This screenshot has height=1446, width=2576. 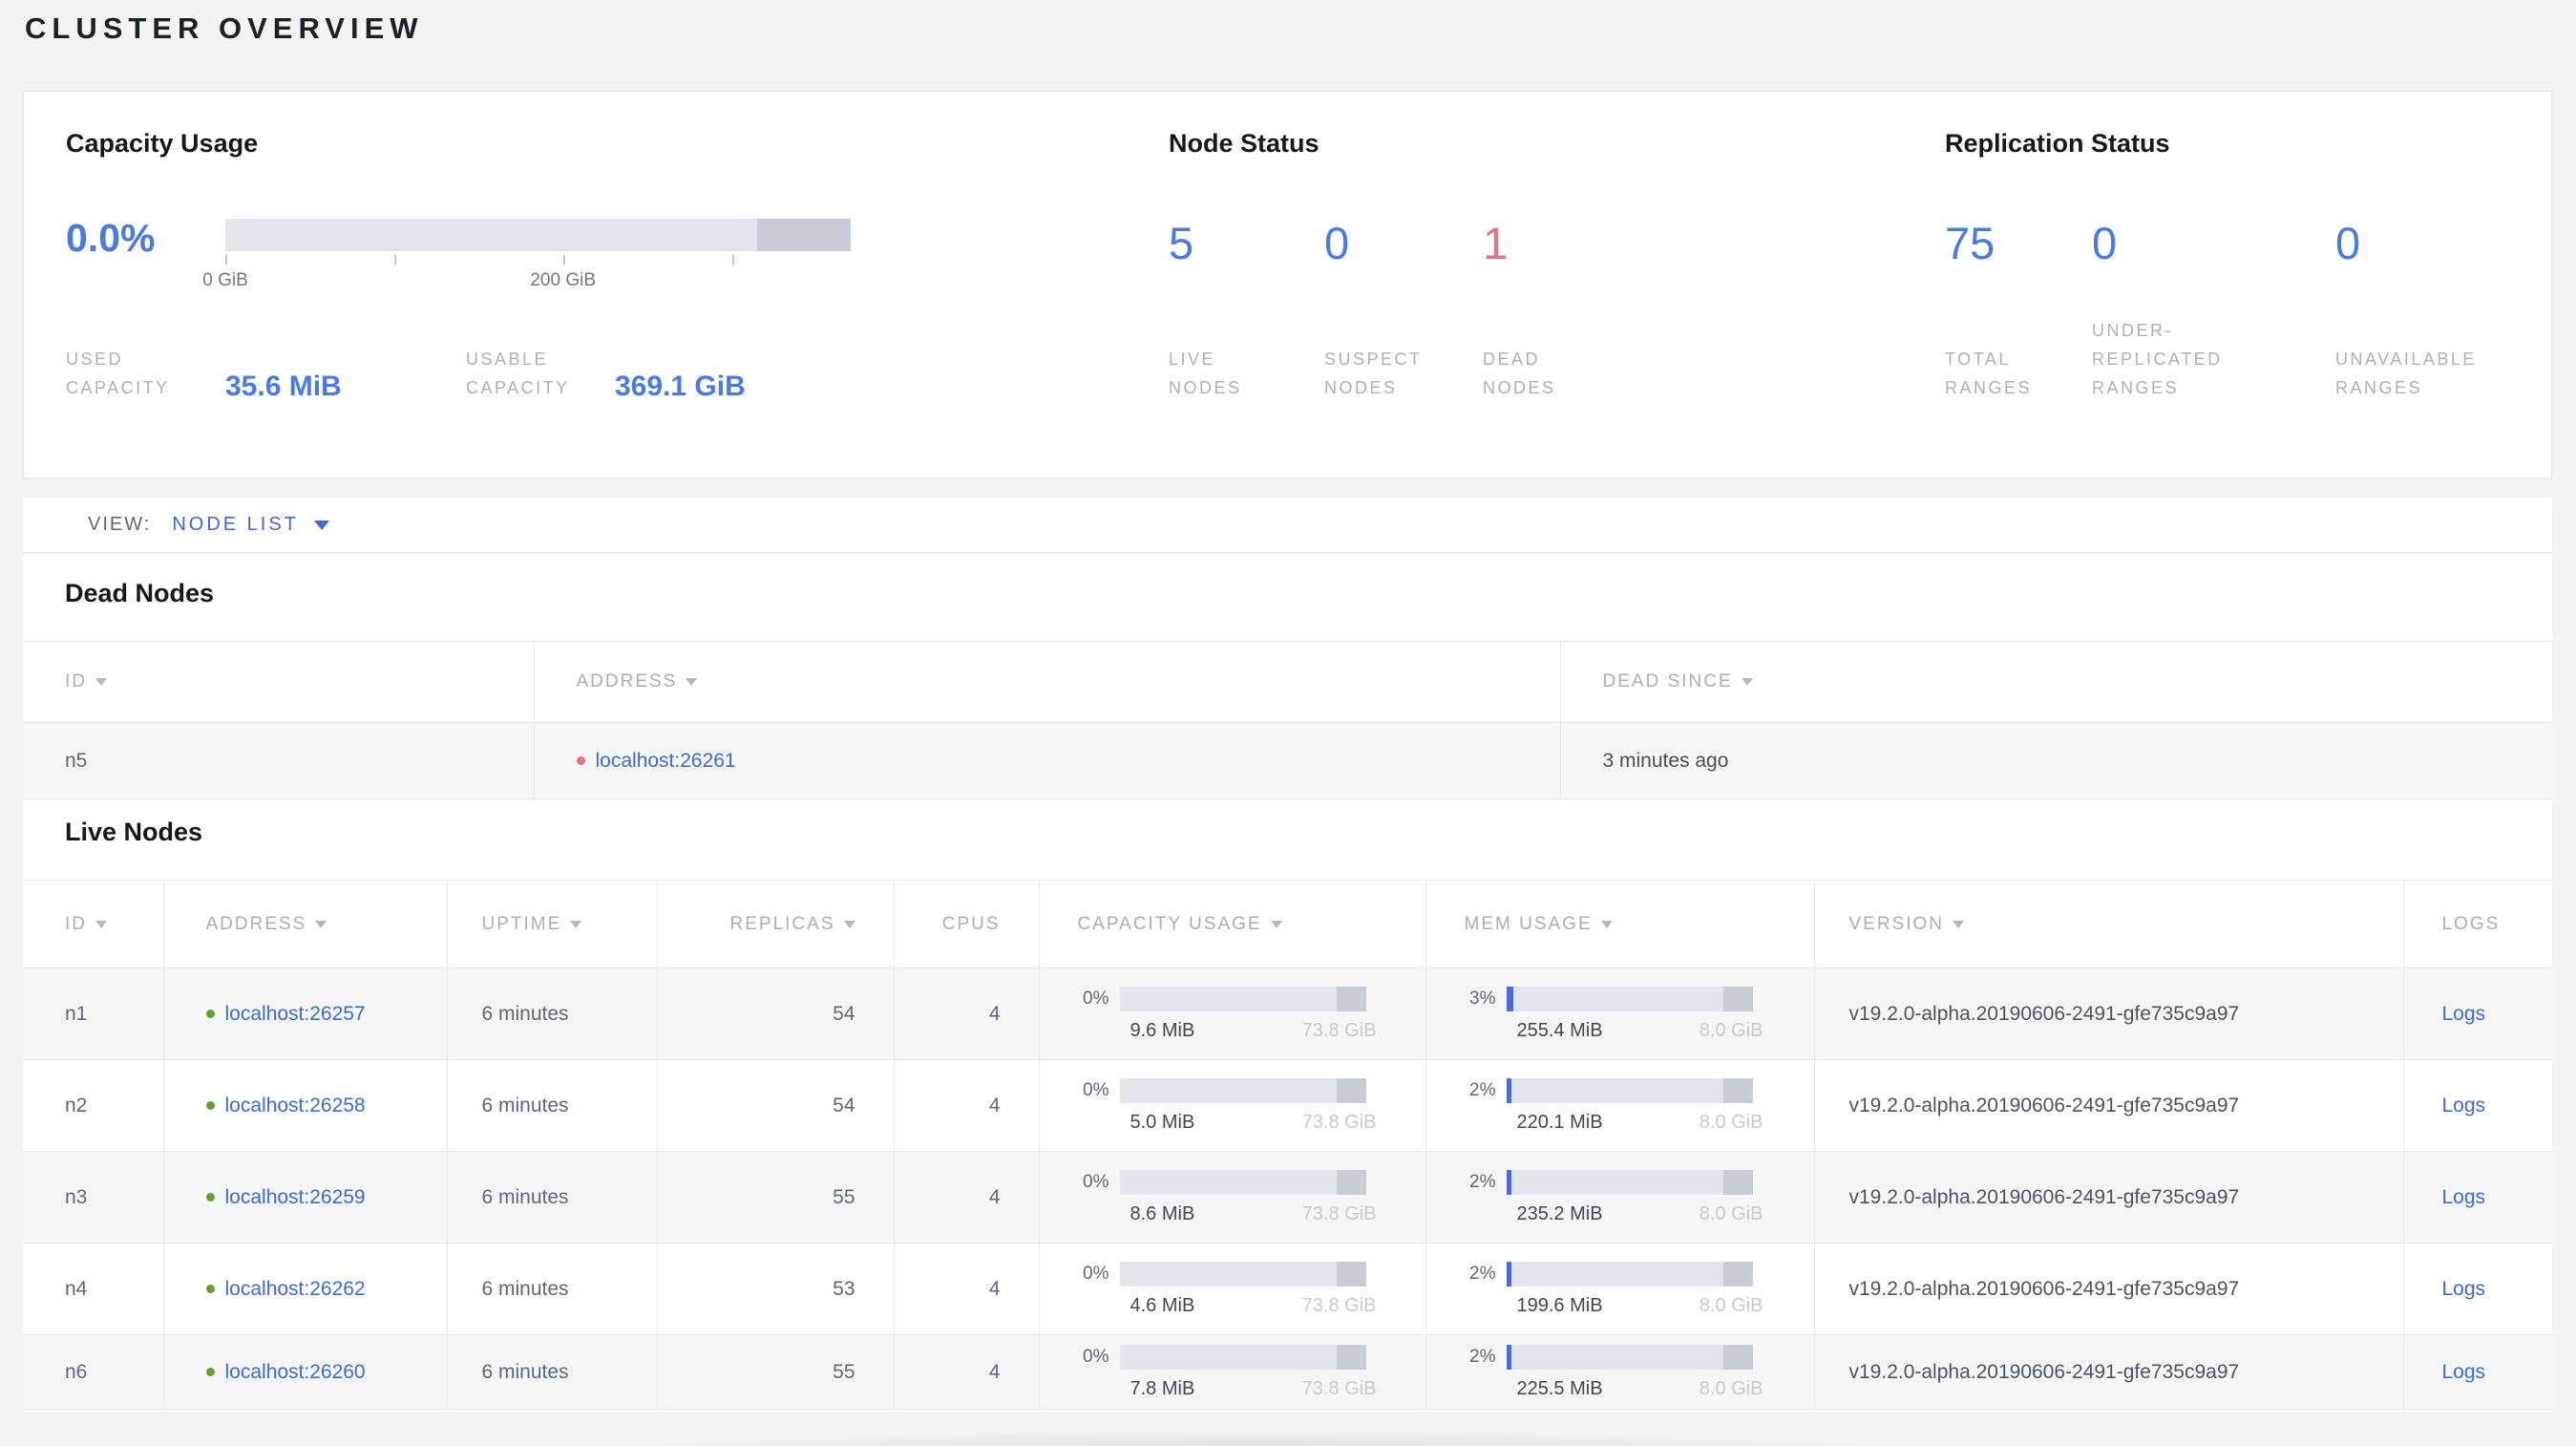 I want to click on usable-capacity-stat: USABLE CAPACITY 369.1 GiB, so click(x=606, y=373).